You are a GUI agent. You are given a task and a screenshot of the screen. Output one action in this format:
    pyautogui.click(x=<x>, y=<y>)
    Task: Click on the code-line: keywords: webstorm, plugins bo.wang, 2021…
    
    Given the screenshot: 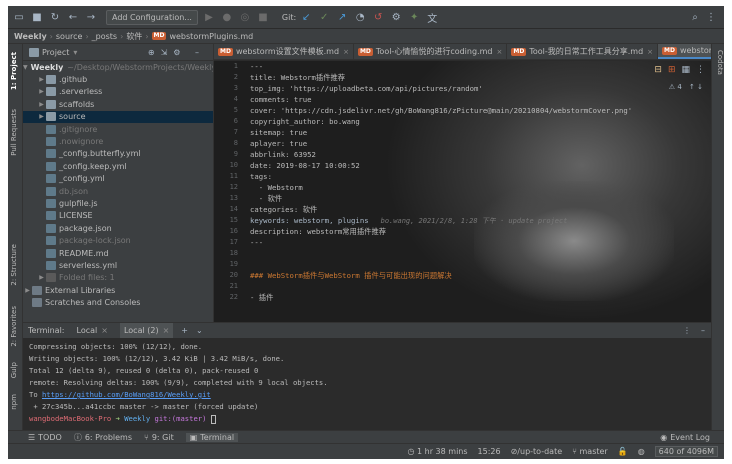 What is the action you would take?
    pyautogui.click(x=409, y=220)
    